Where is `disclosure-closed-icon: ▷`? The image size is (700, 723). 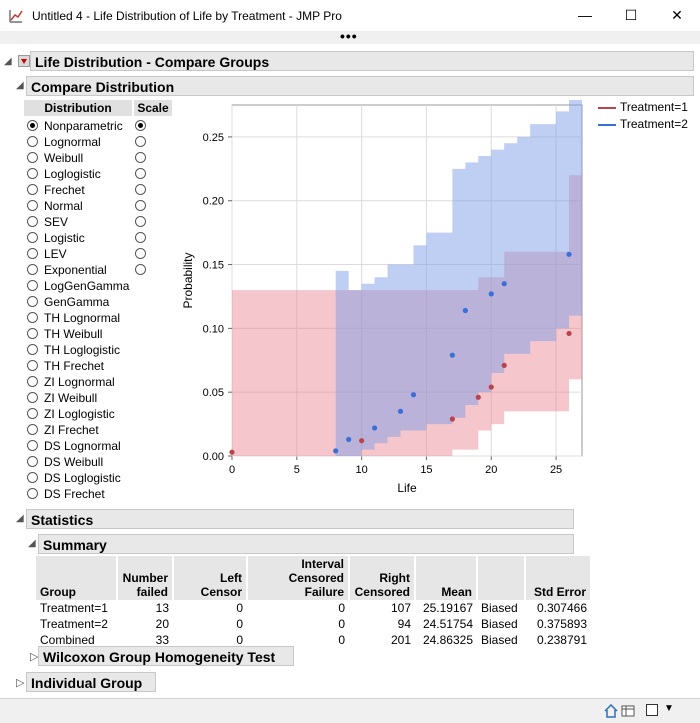
disclosure-closed-icon: ▷ is located at coordinates (20, 682).